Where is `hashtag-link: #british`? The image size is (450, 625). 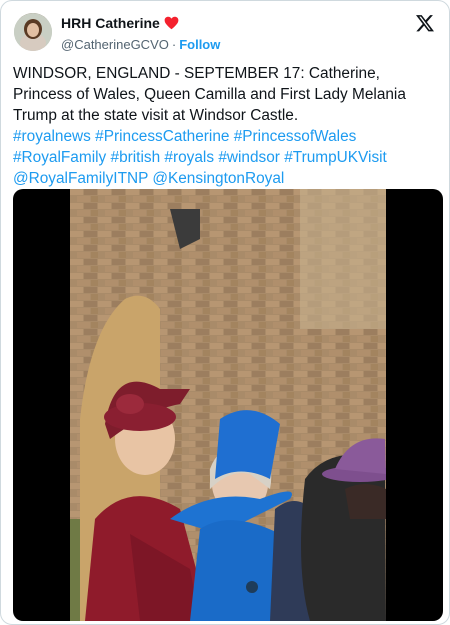 hashtag-link: #british is located at coordinates (136, 157).